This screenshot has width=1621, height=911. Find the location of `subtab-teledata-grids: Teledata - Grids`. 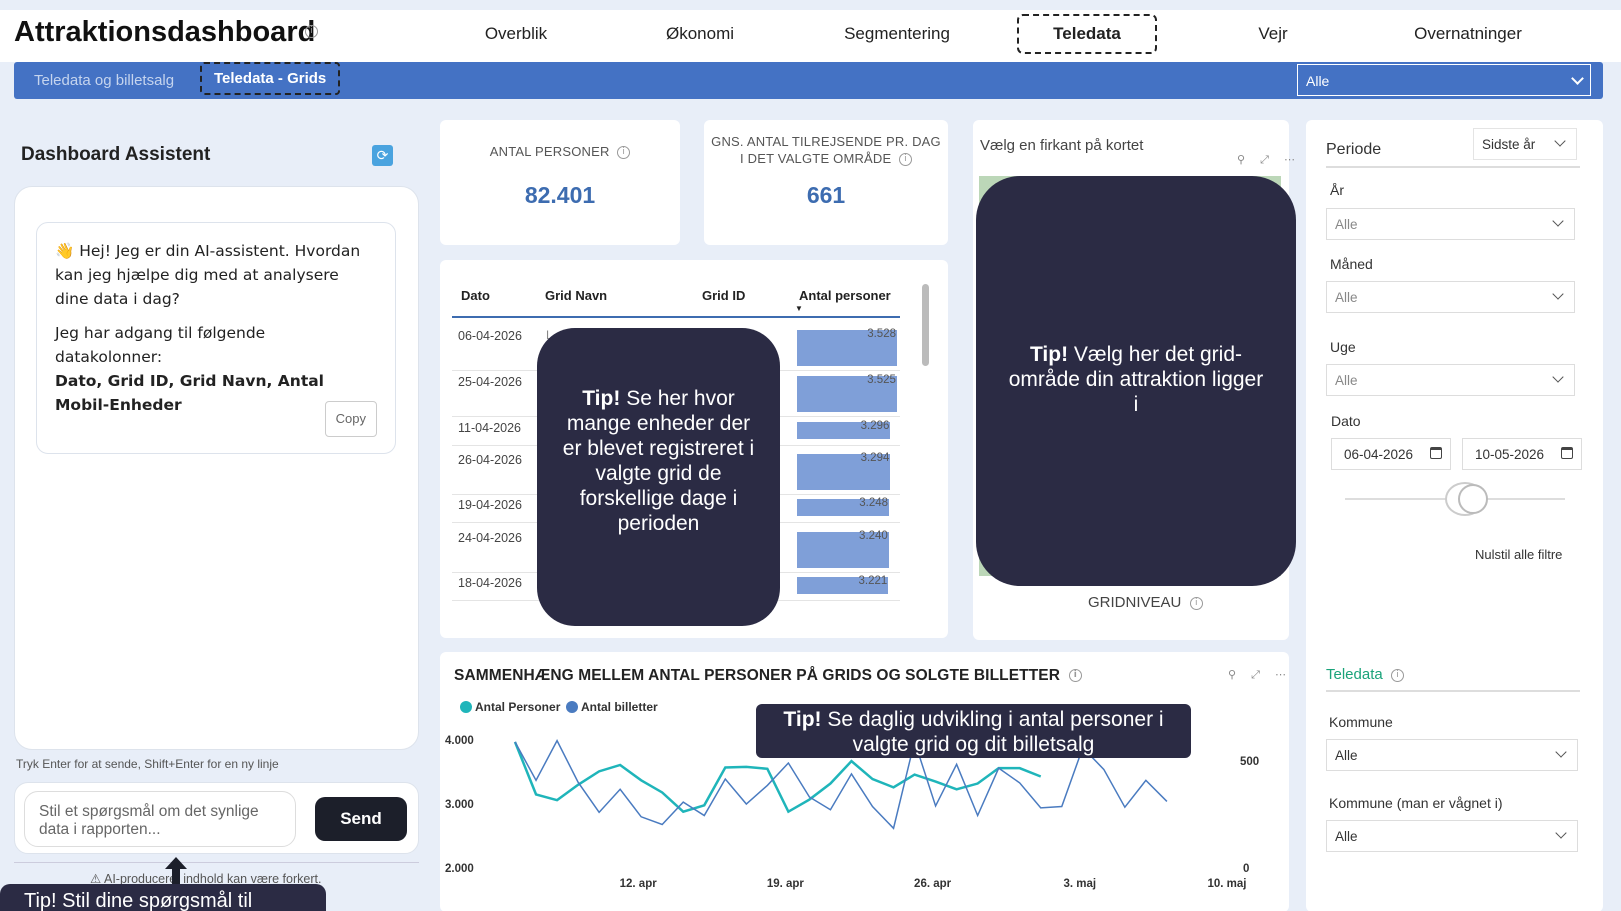

subtab-teledata-grids: Teledata - Grids is located at coordinates (270, 78).